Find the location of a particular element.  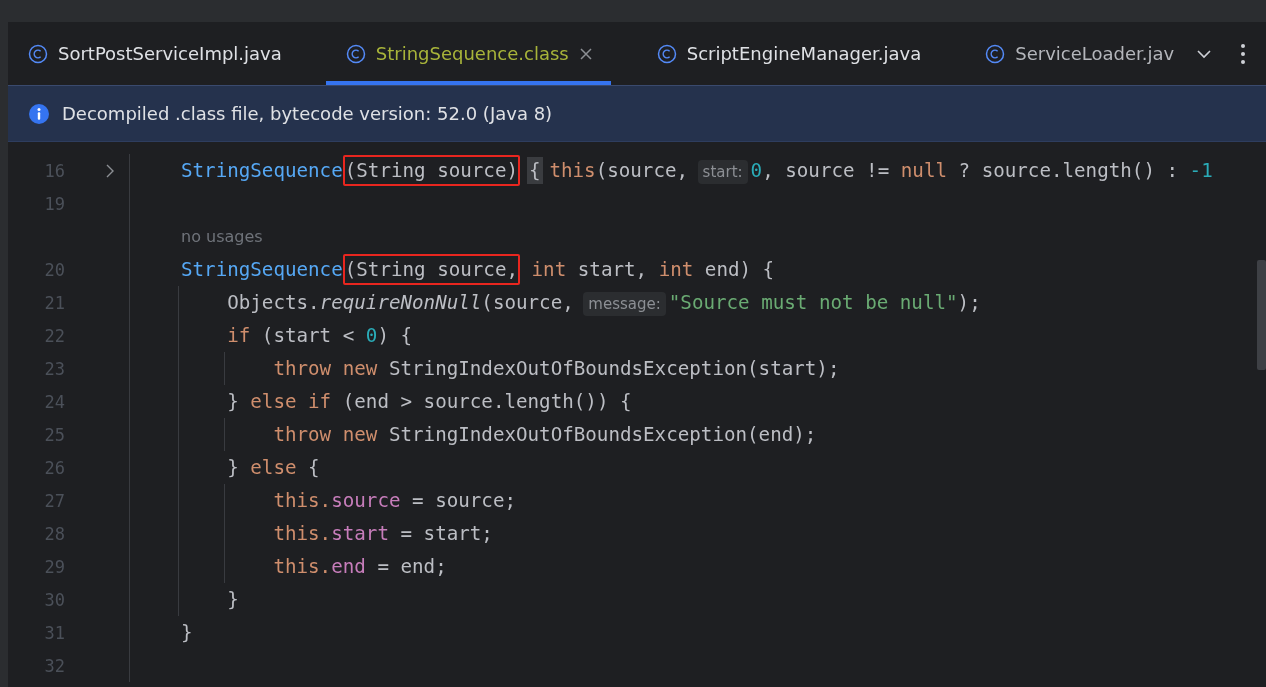

code-line: } else if (end > source.length()) { is located at coordinates (429, 401).